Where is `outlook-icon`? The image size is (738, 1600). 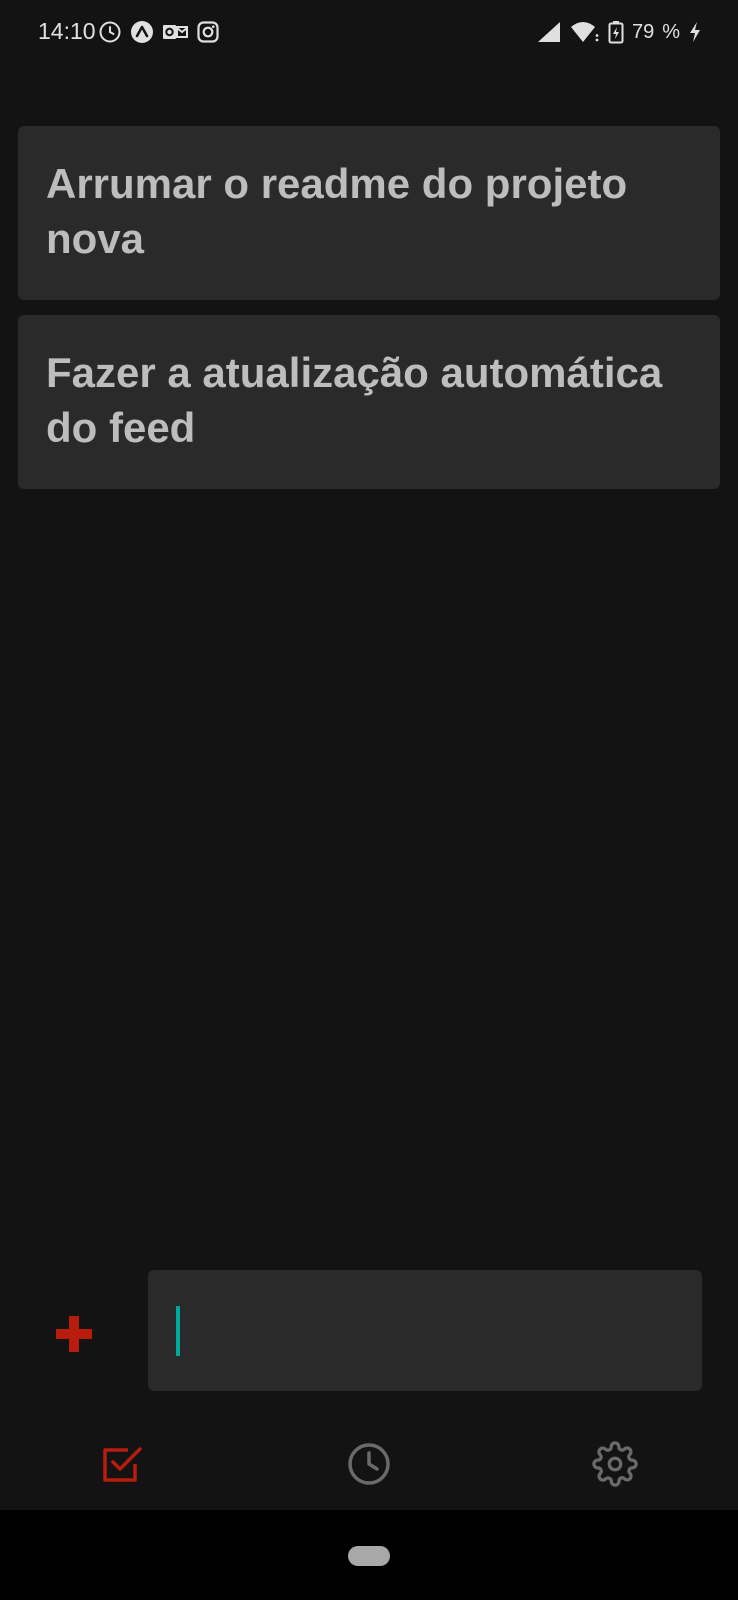
outlook-icon is located at coordinates (175, 32).